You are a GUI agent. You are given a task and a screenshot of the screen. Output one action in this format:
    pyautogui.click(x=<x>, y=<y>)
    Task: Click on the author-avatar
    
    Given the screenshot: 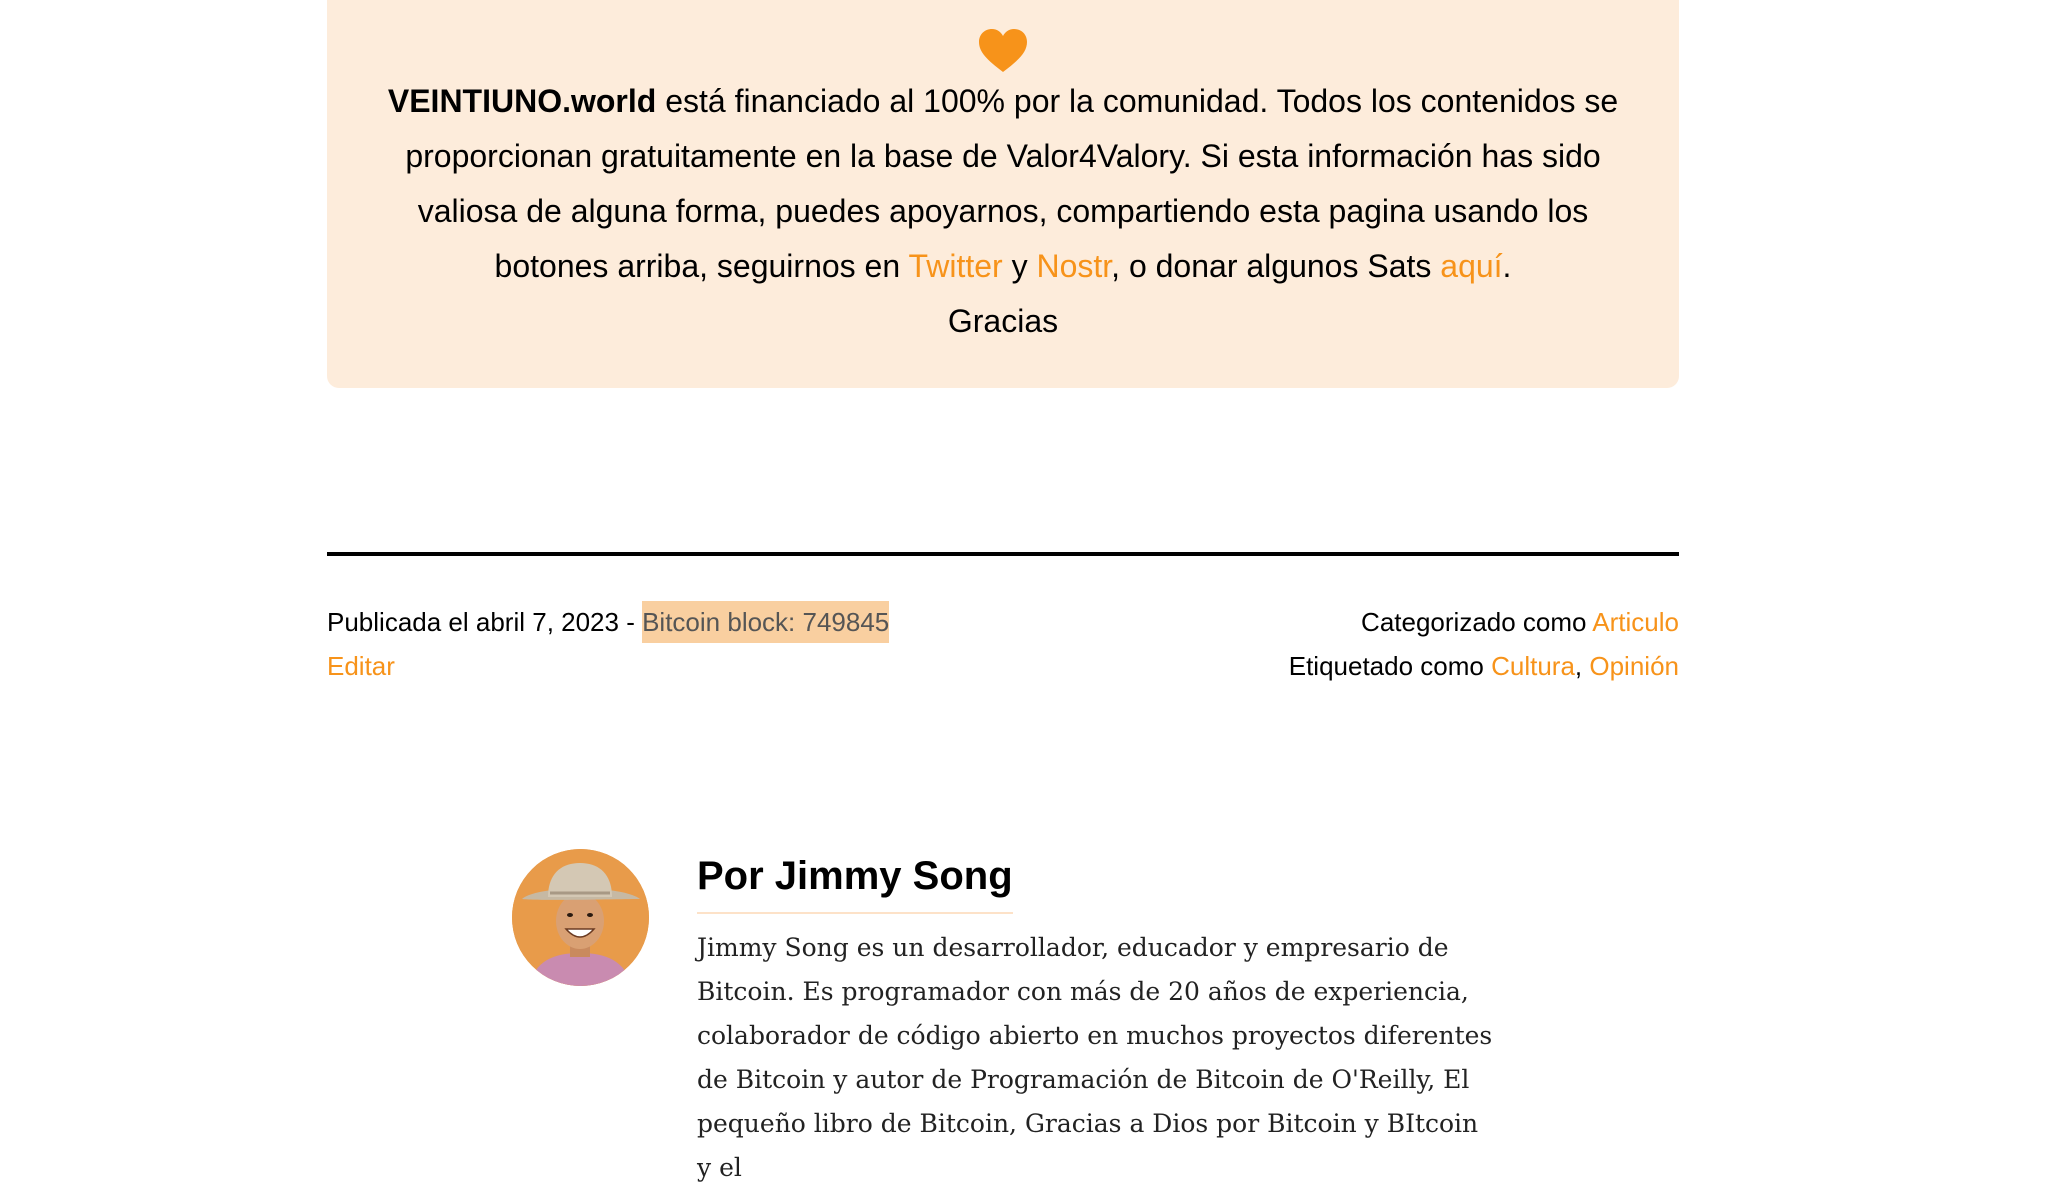 What is the action you would take?
    pyautogui.click(x=580, y=917)
    